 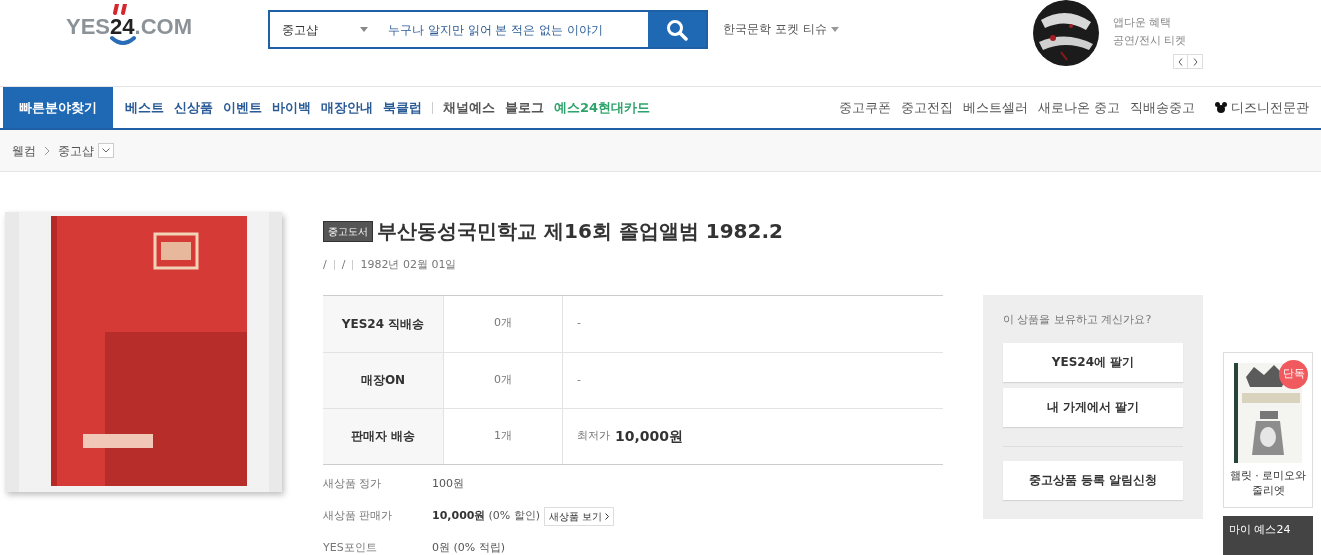 I want to click on question-text: 이 상품을 보유하고 계신가요?, so click(x=1078, y=320).